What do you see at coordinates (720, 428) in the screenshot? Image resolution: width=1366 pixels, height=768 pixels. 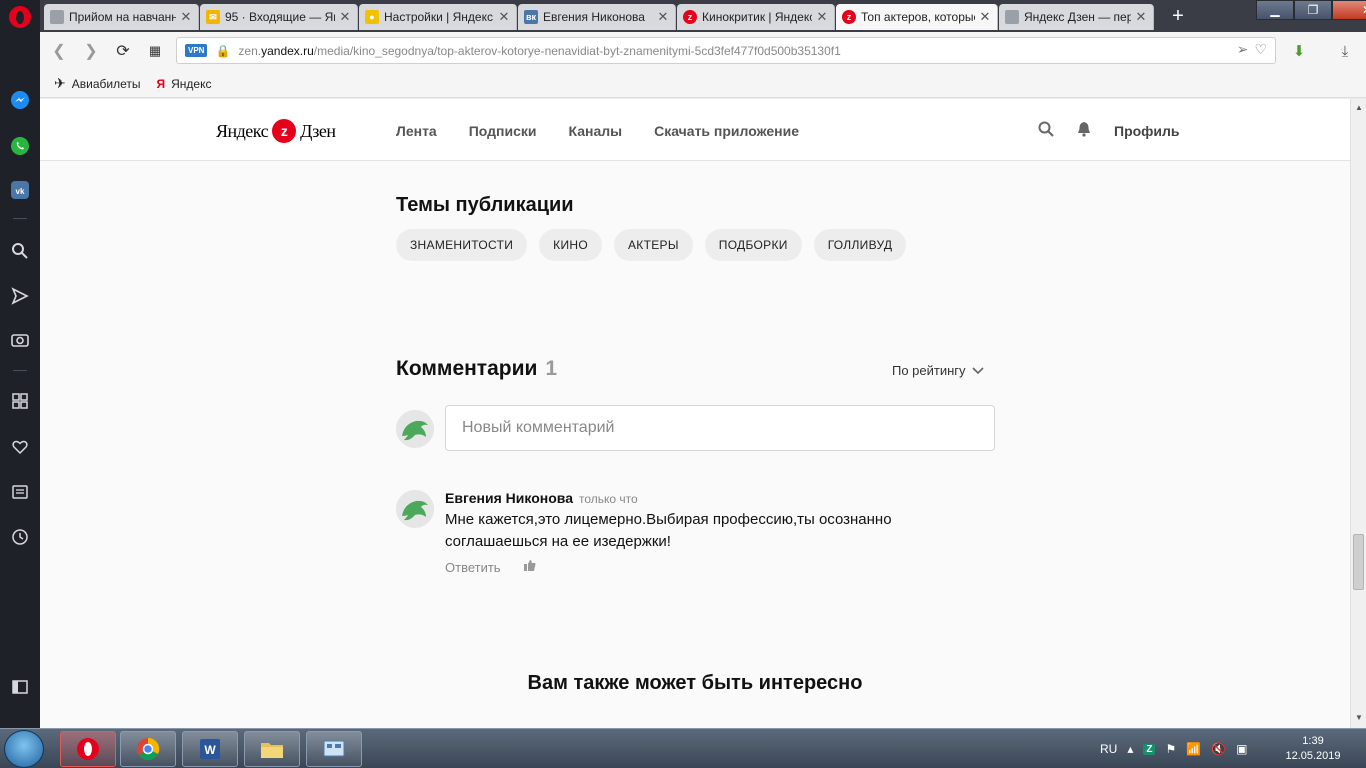 I see `new-comment-input` at bounding box center [720, 428].